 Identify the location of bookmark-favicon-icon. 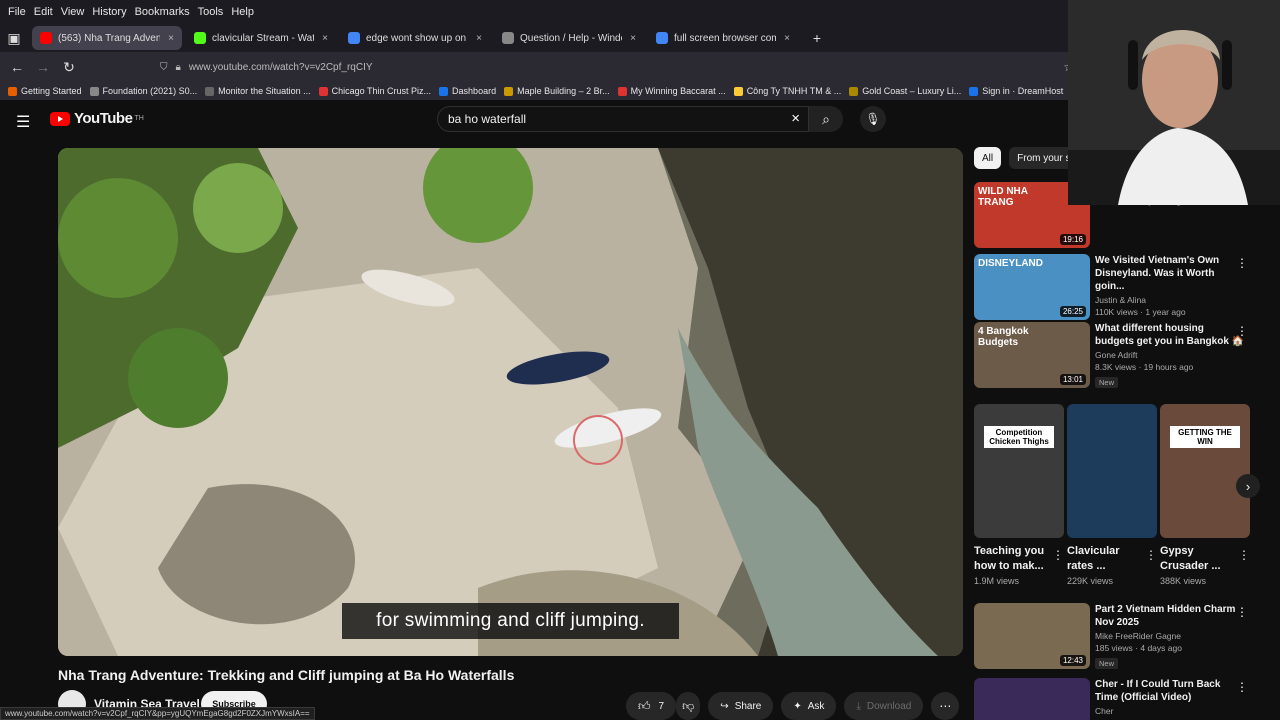
(210, 91).